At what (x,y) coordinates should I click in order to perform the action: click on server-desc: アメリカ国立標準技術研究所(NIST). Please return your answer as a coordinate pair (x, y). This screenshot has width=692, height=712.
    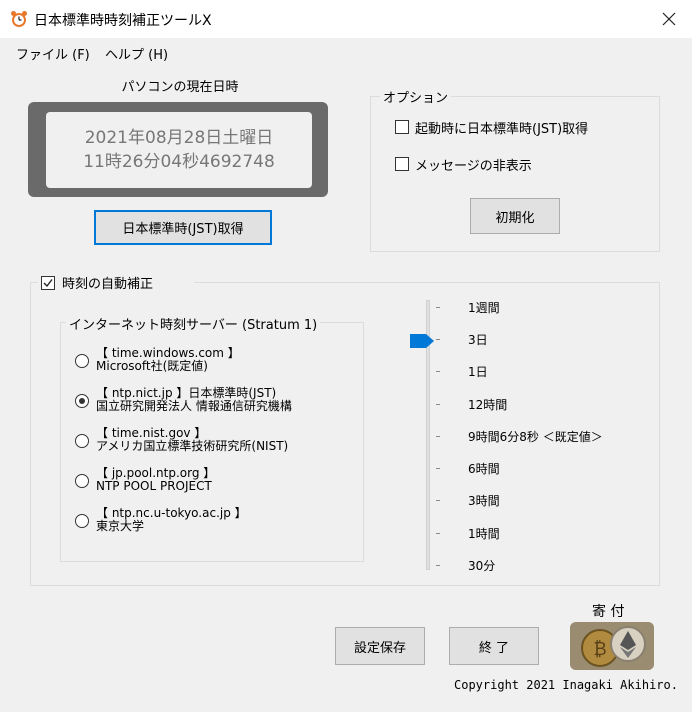
    Looking at the image, I should click on (192, 446).